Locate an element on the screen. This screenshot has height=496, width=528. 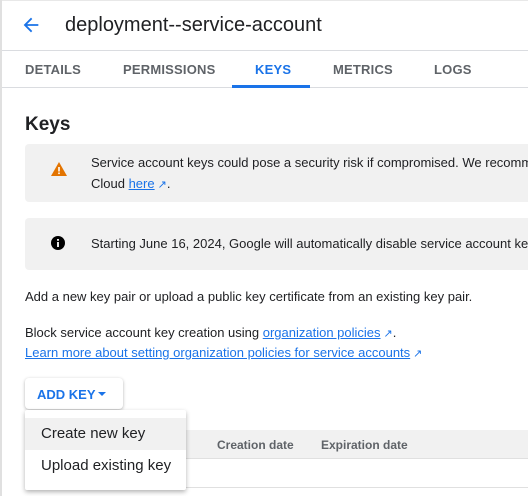
add-key-menu: Create new key Upload existing key is located at coordinates (105, 450).